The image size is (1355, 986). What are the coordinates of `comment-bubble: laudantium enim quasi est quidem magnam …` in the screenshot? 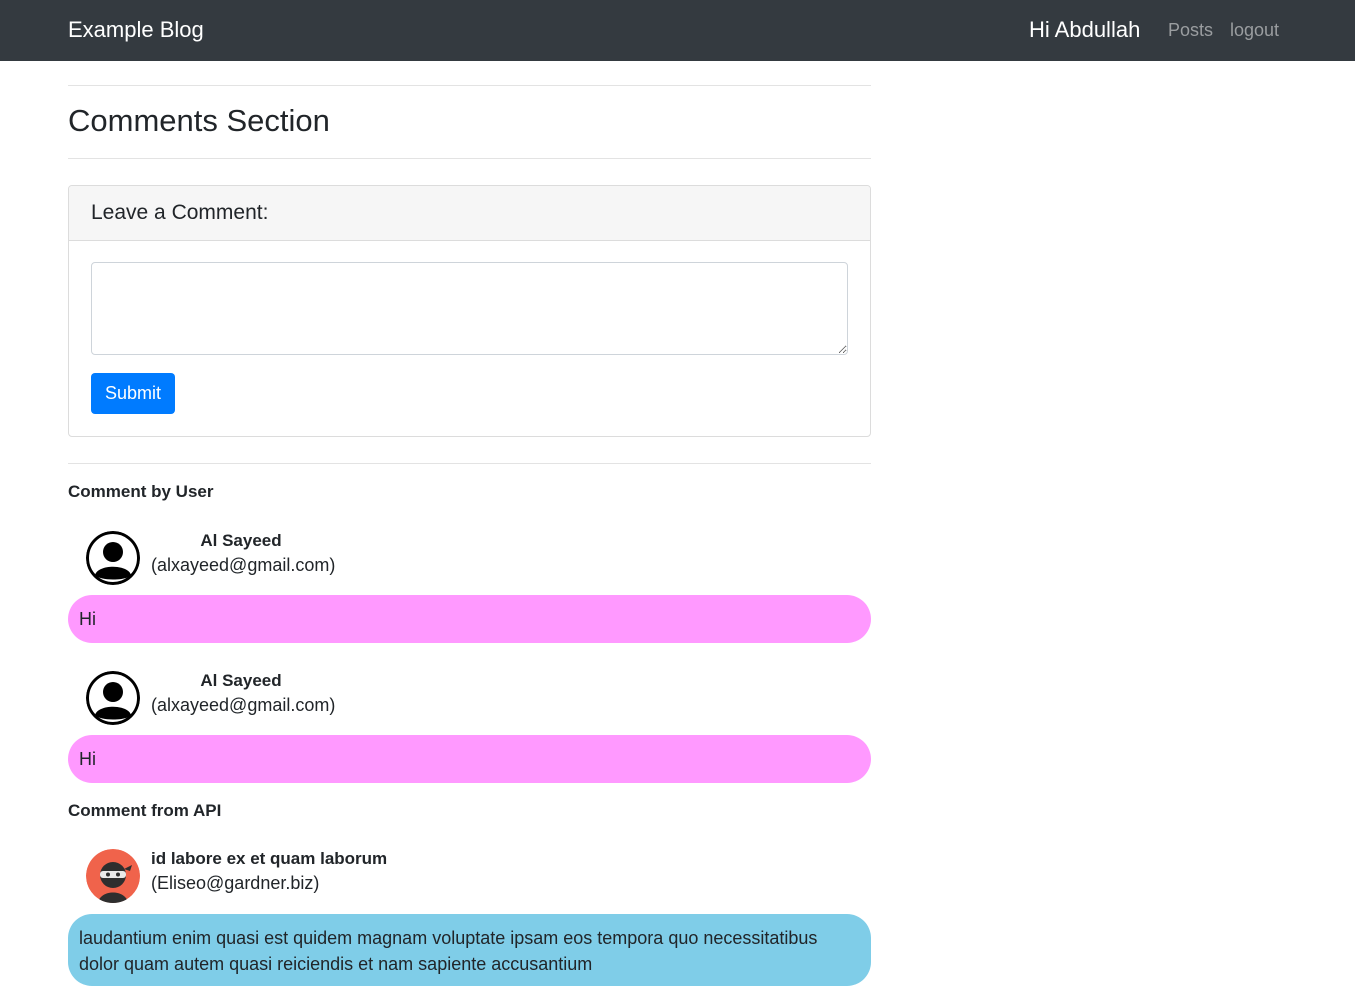 It's located at (469, 950).